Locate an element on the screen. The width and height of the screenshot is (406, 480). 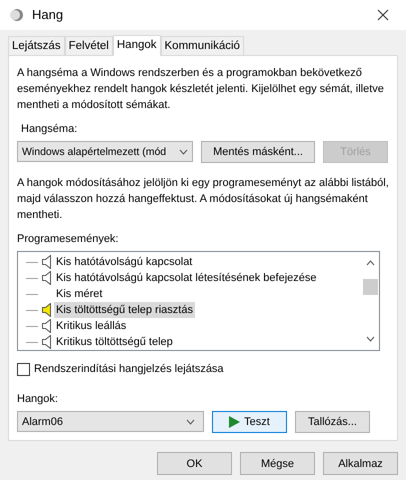
description-text: A hangséma a Windows rendszerben és a programokban bekövetkező eseményekhez rendelt hangok készletét jelenti. Kijelölhet egy sémát, illetve mentheti a módosított sémákat. is located at coordinates (201, 89).